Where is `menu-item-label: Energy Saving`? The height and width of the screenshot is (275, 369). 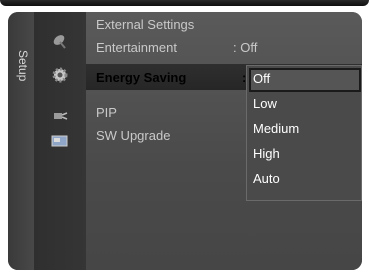
menu-item-label: Energy Saving is located at coordinates (141, 77).